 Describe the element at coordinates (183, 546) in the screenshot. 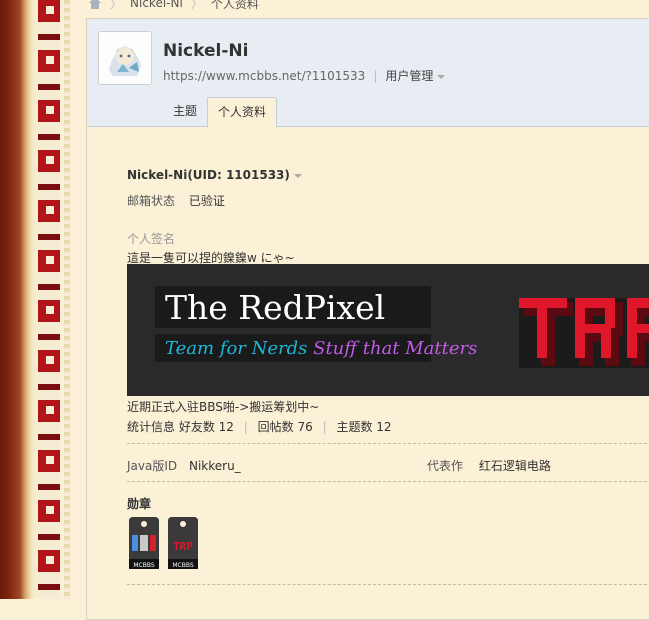

I see `medal-trp-text: TRP` at that location.